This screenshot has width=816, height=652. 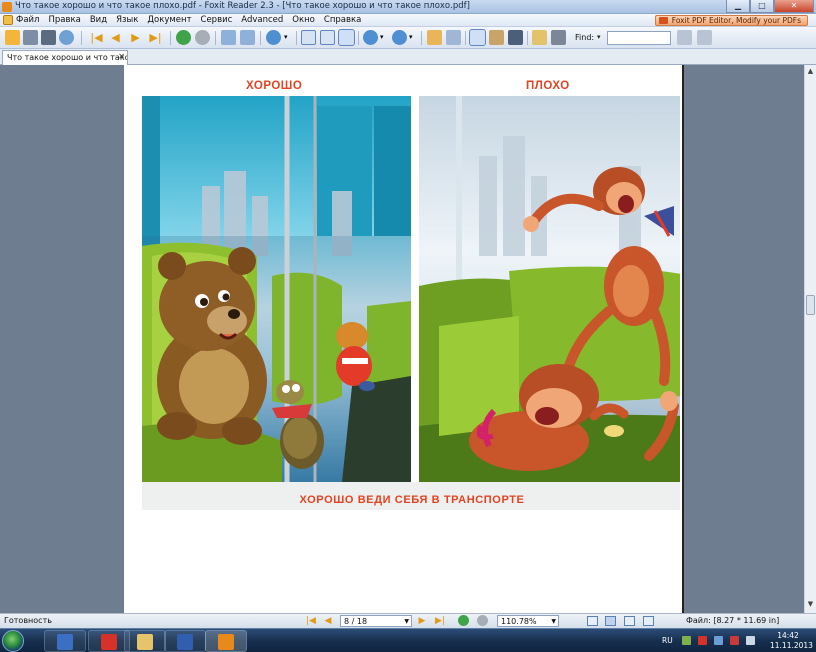 What do you see at coordinates (810, 339) in the screenshot?
I see `vertical-scrollbar: ▲ ▼` at bounding box center [810, 339].